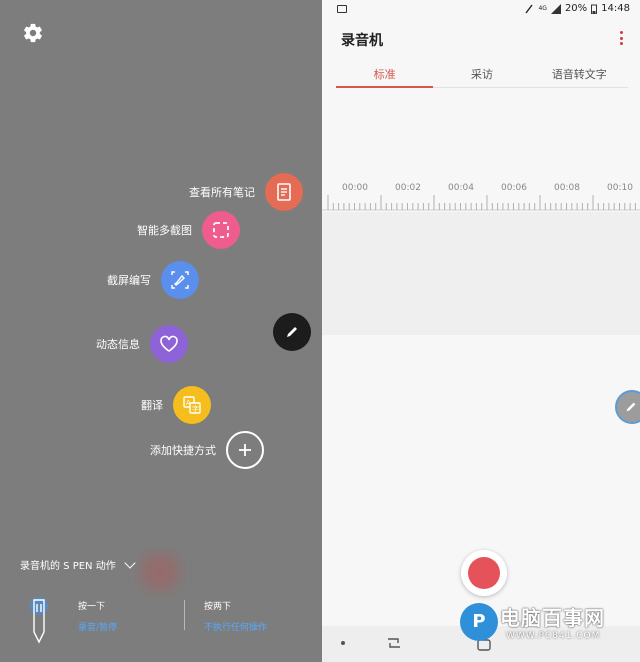 The height and width of the screenshot is (662, 640). I want to click on press-twice-value: 不执行任何操作, so click(236, 628).